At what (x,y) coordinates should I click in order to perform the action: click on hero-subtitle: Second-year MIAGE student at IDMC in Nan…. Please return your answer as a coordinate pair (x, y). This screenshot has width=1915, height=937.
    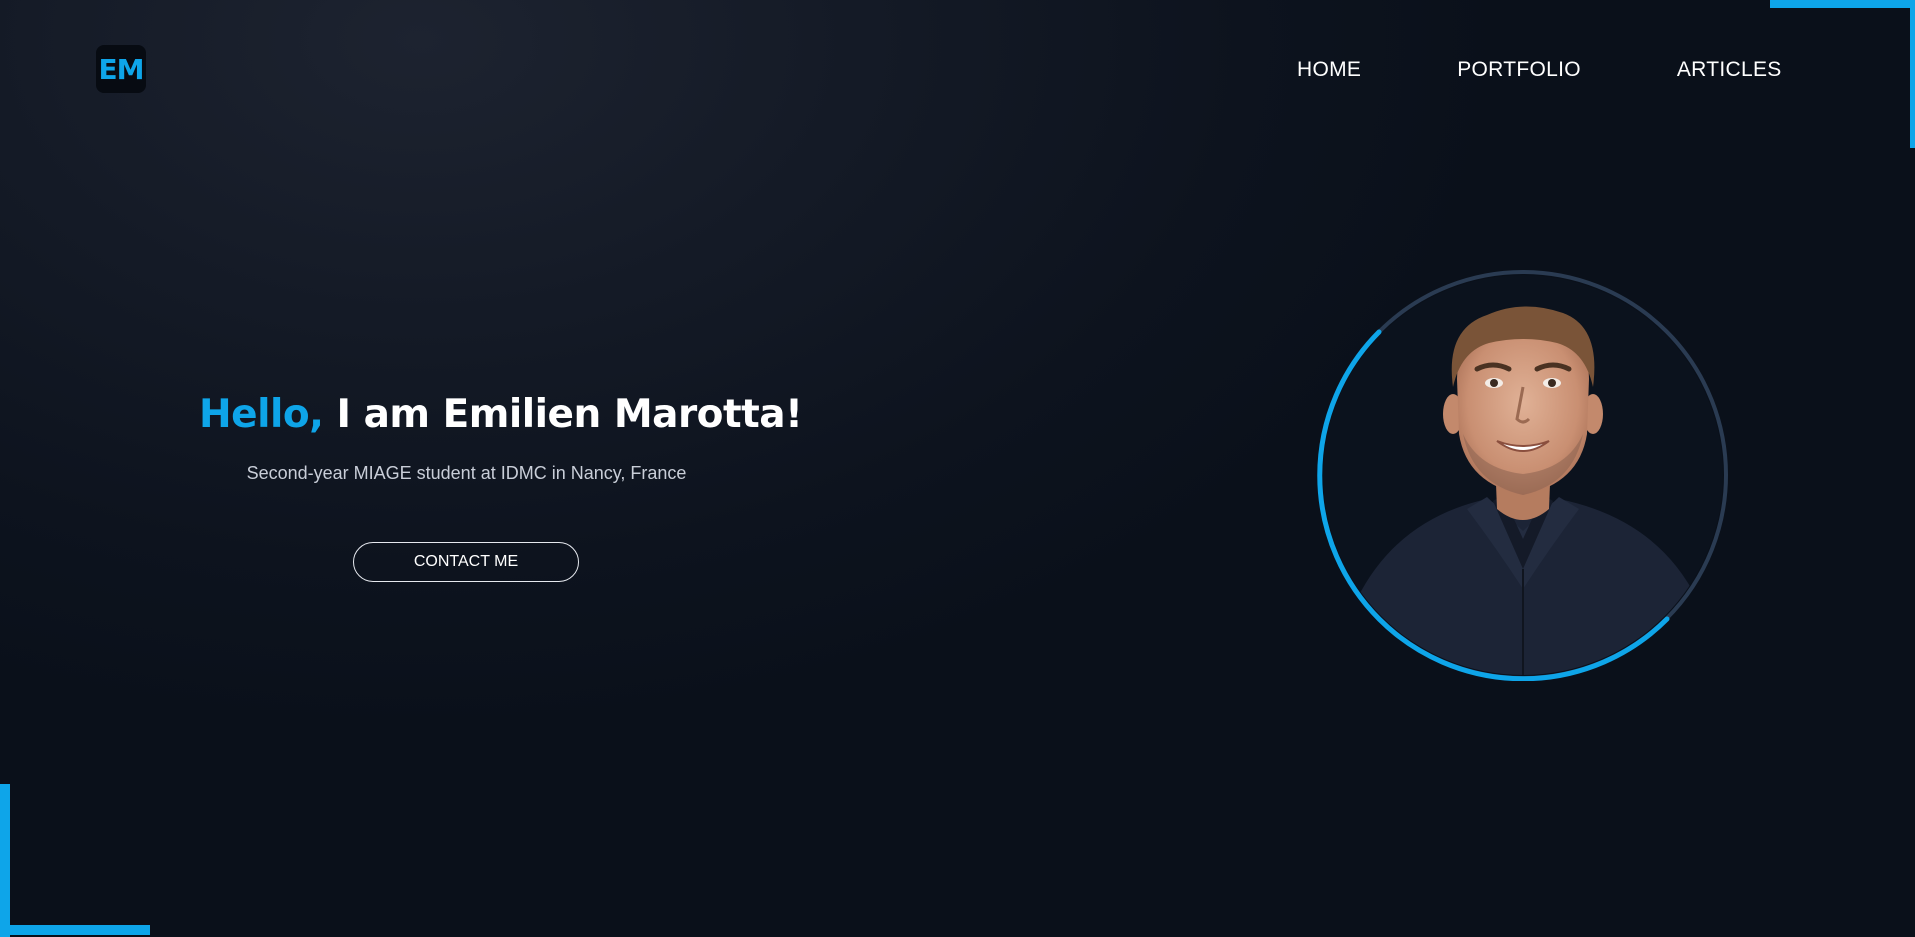
    Looking at the image, I should click on (466, 473).